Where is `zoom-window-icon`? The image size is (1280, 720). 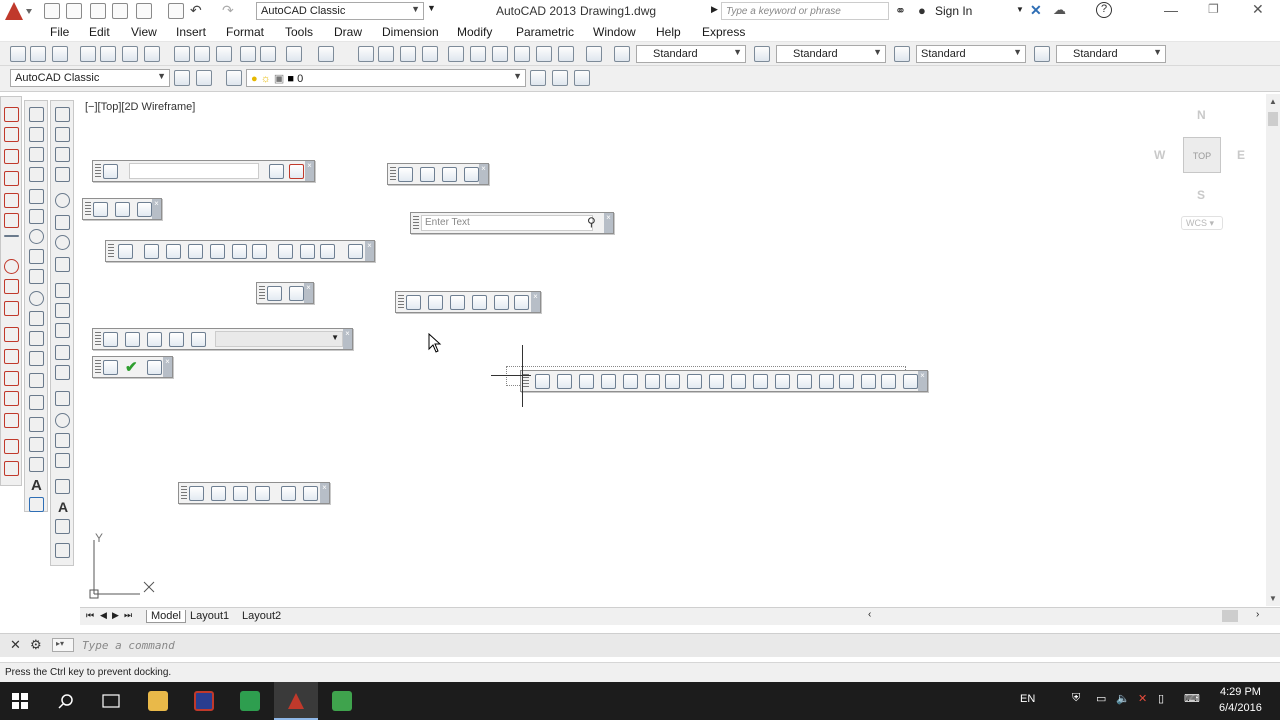
zoom-window-icon is located at coordinates (408, 54).